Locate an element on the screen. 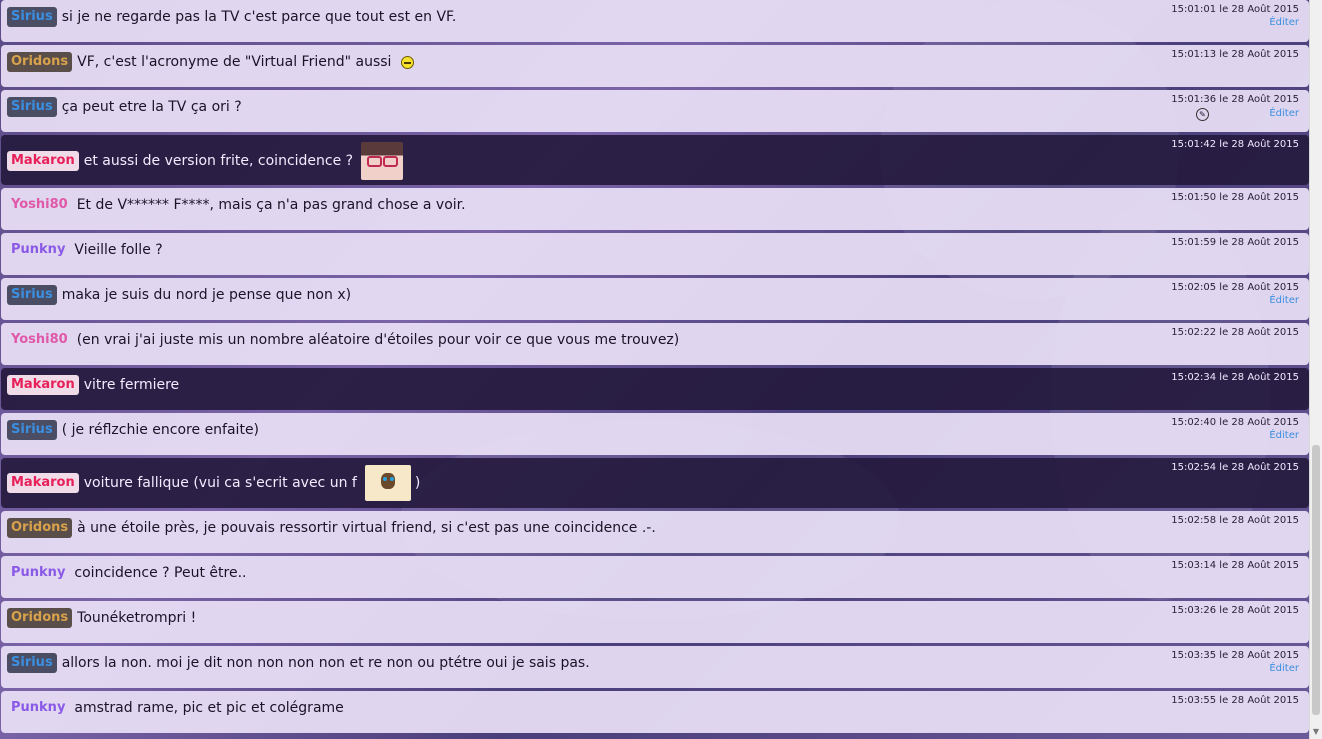 Image resolution: width=1322 pixels, height=739 pixels. message-timestamp: 15:03:55 le 28 Août 2015 is located at coordinates (1235, 700).